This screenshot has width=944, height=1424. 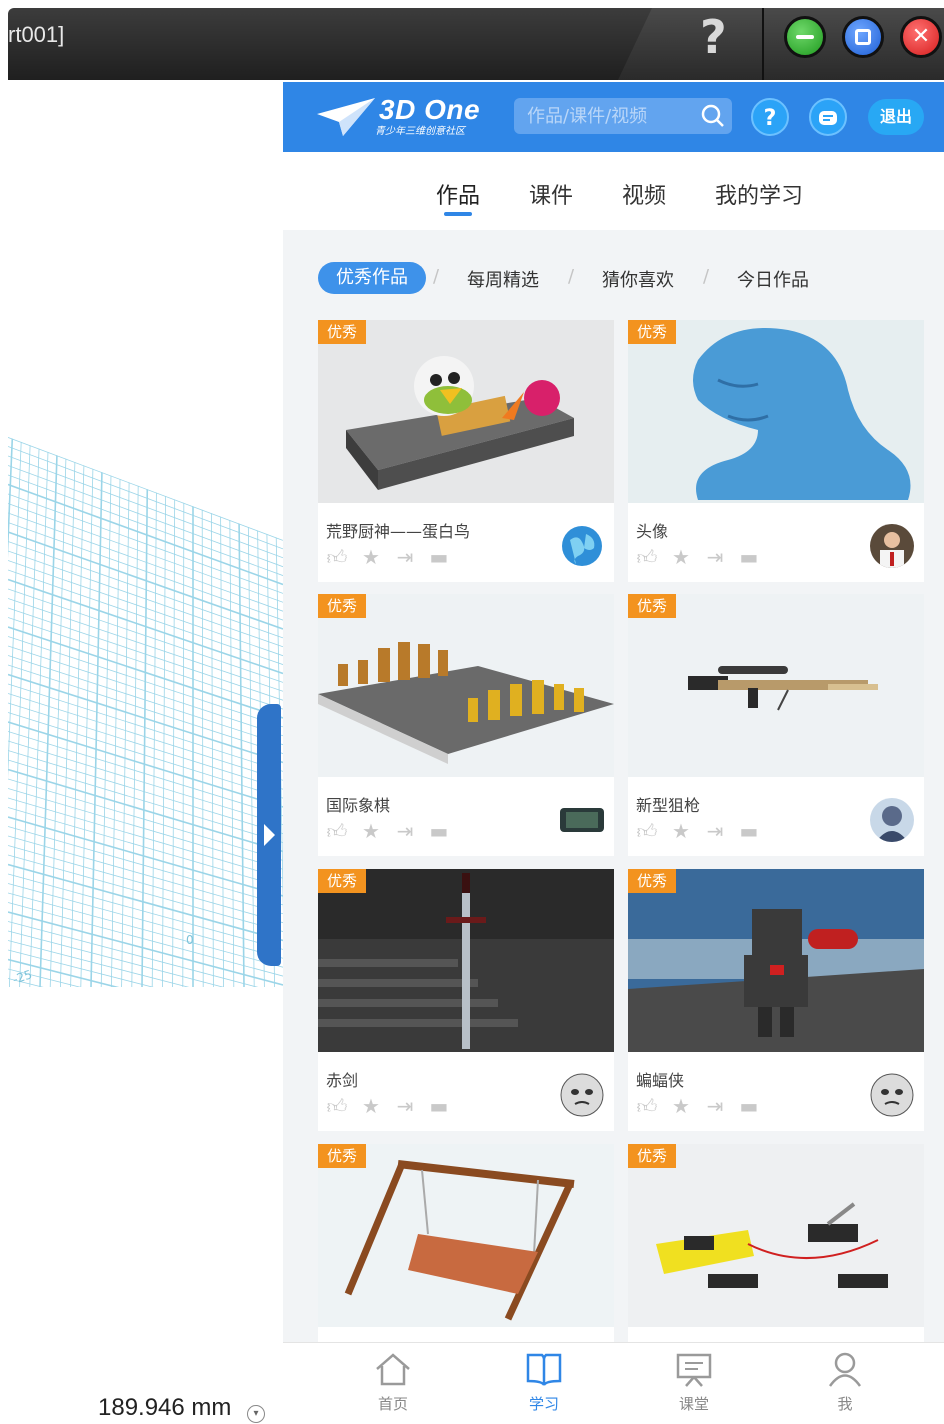 I want to click on thumbnail-swing, so click(x=466, y=1235).